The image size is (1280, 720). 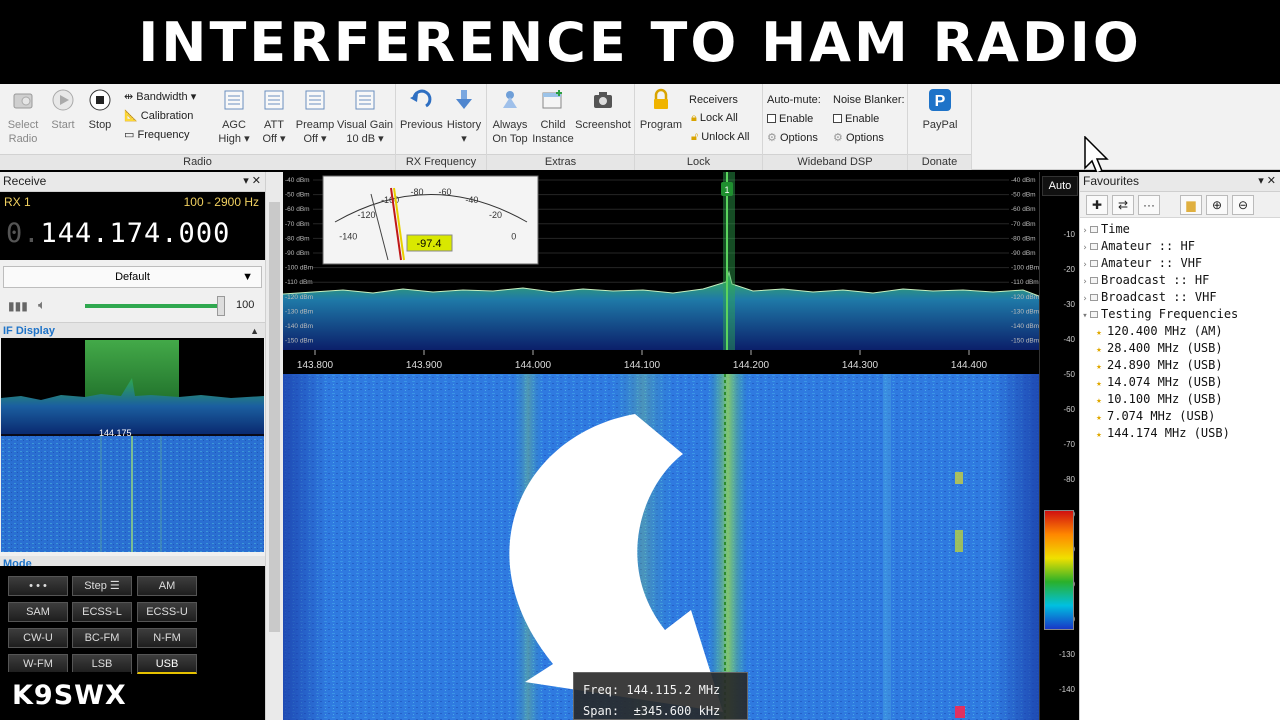 What do you see at coordinates (129, 97) in the screenshot?
I see `bandwidth-icon: ⇹` at bounding box center [129, 97].